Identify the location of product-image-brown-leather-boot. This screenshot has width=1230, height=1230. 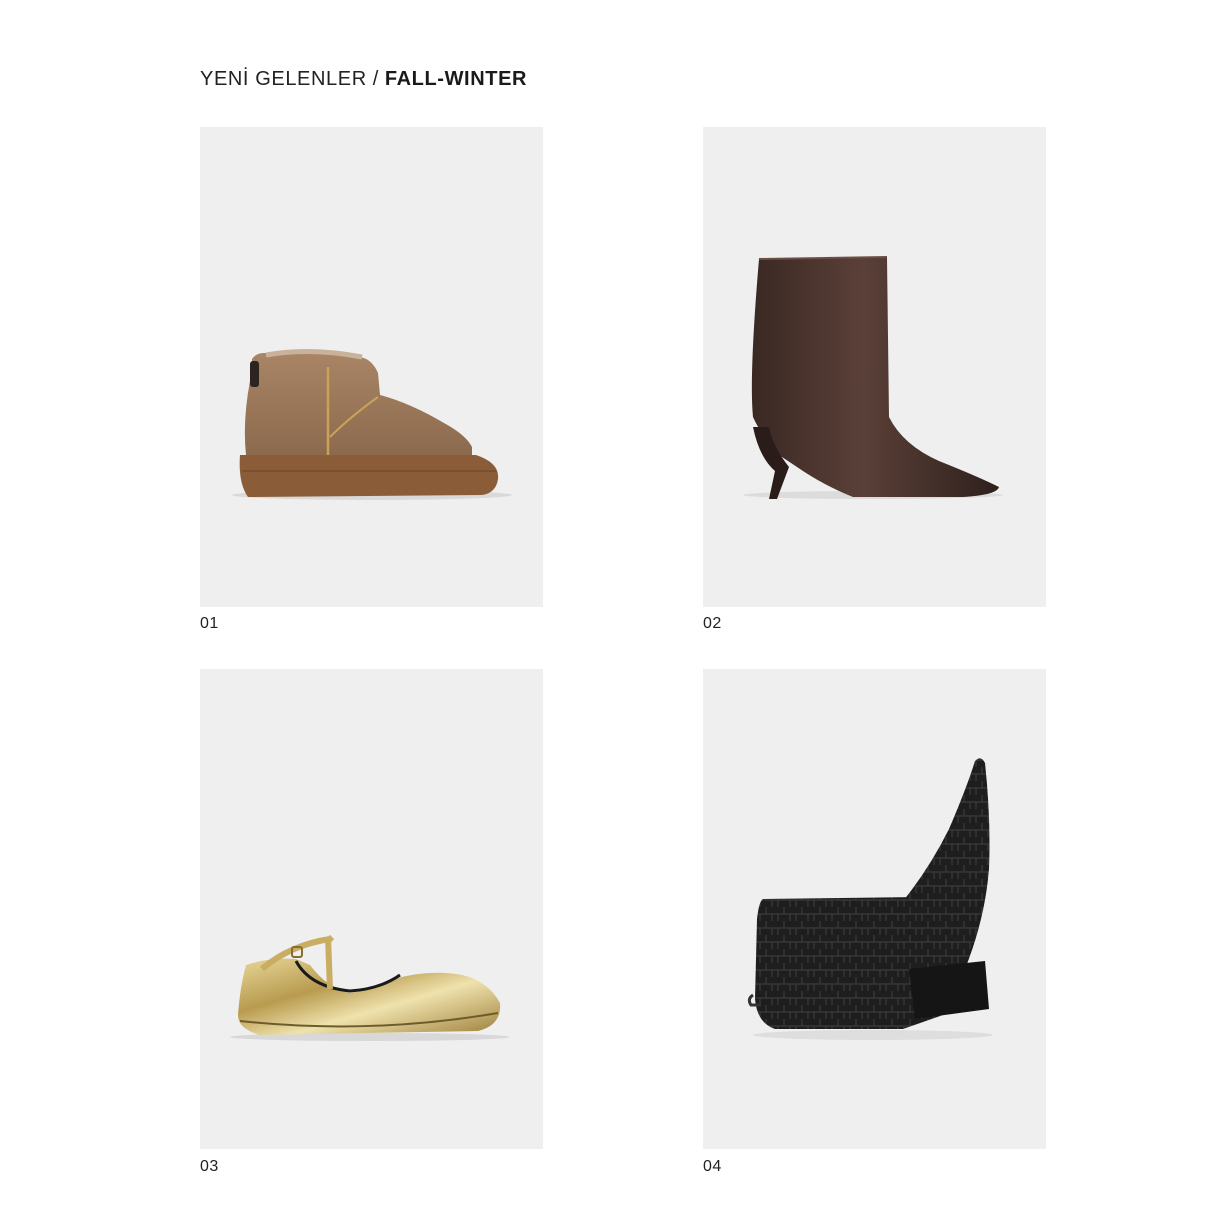
(873, 377).